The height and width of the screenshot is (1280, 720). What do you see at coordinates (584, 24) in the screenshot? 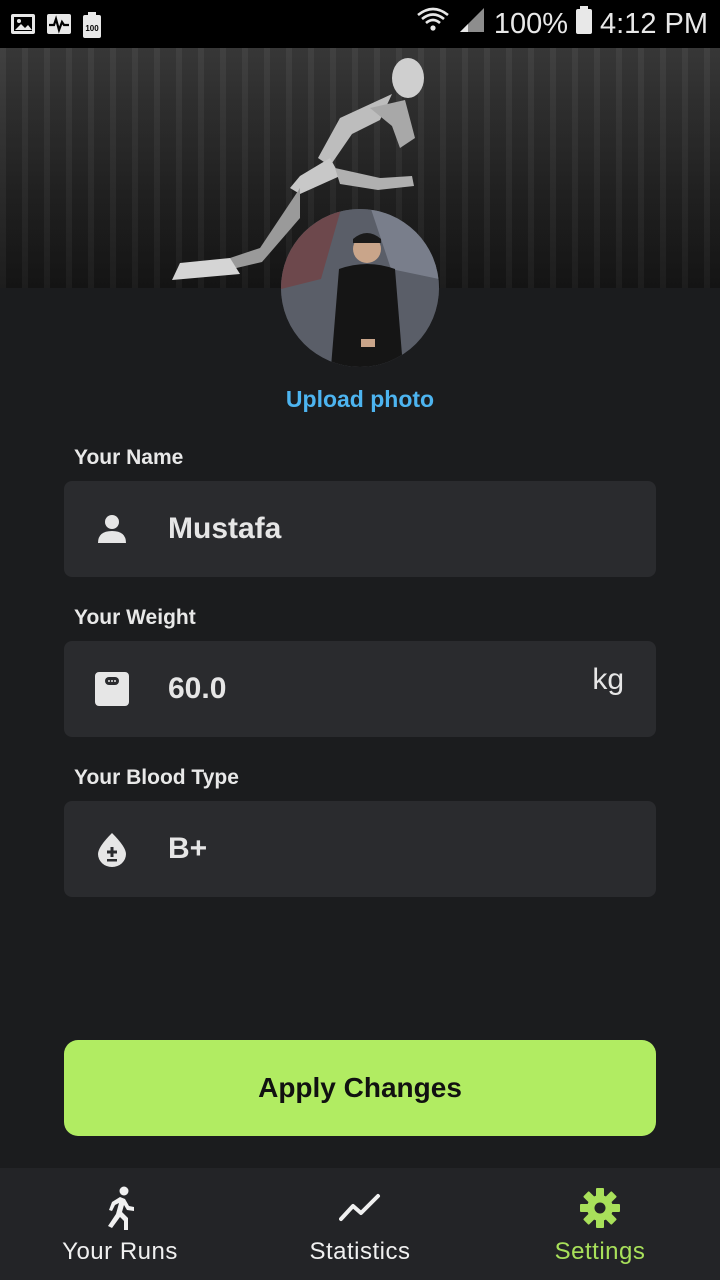
I see `battery-icon` at bounding box center [584, 24].